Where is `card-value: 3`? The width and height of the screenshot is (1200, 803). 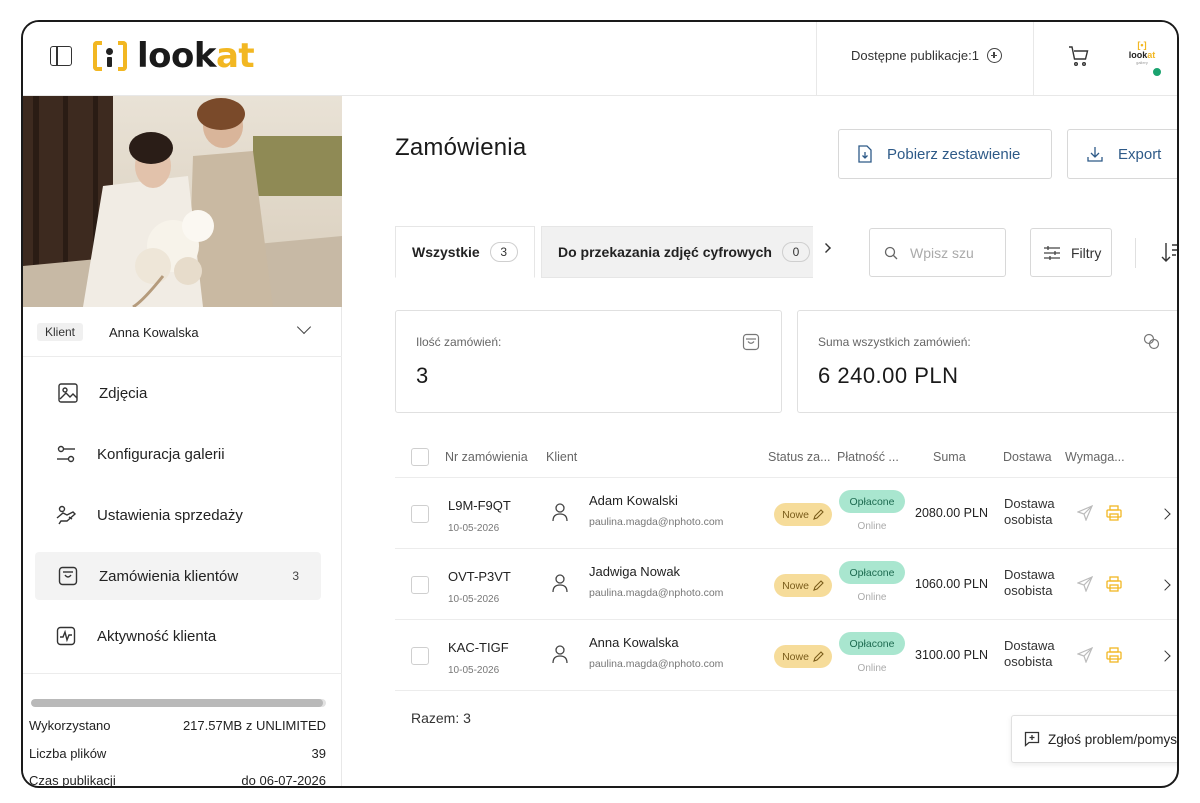 card-value: 3 is located at coordinates (422, 375).